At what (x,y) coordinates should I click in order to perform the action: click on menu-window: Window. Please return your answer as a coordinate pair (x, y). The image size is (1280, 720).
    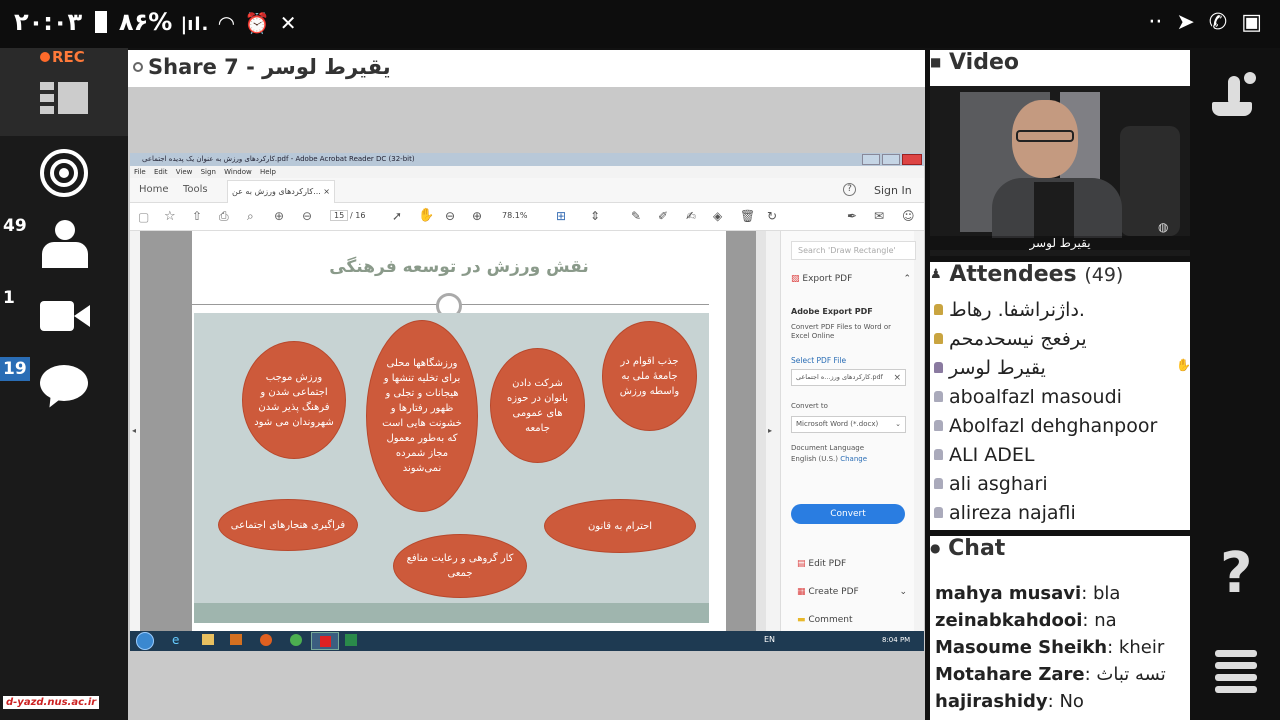
    Looking at the image, I should click on (238, 172).